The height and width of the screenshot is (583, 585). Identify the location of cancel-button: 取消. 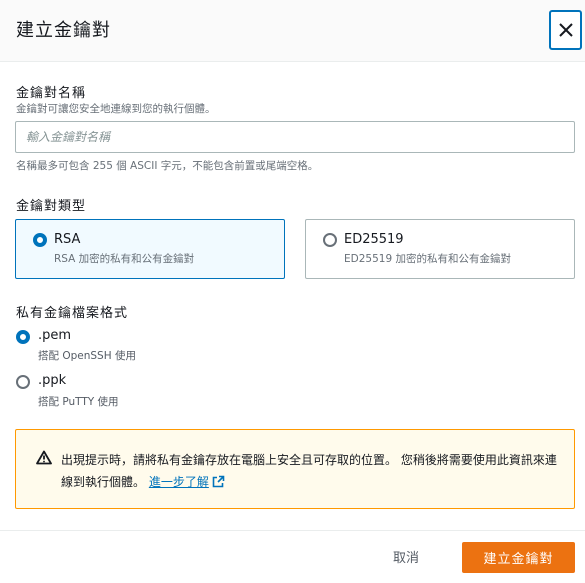
(406, 556).